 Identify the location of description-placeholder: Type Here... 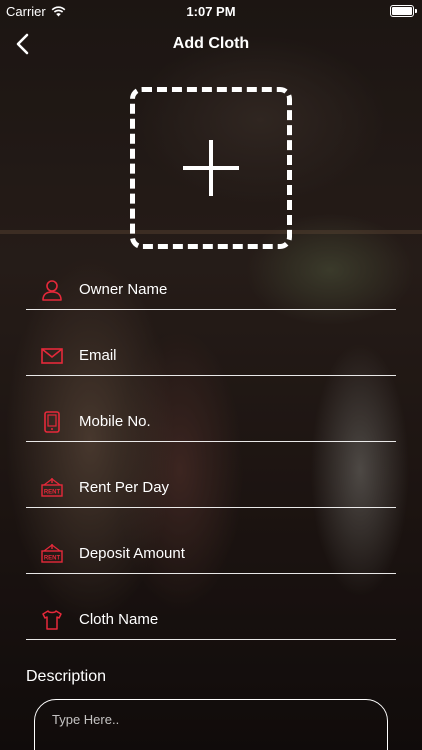
(86, 719).